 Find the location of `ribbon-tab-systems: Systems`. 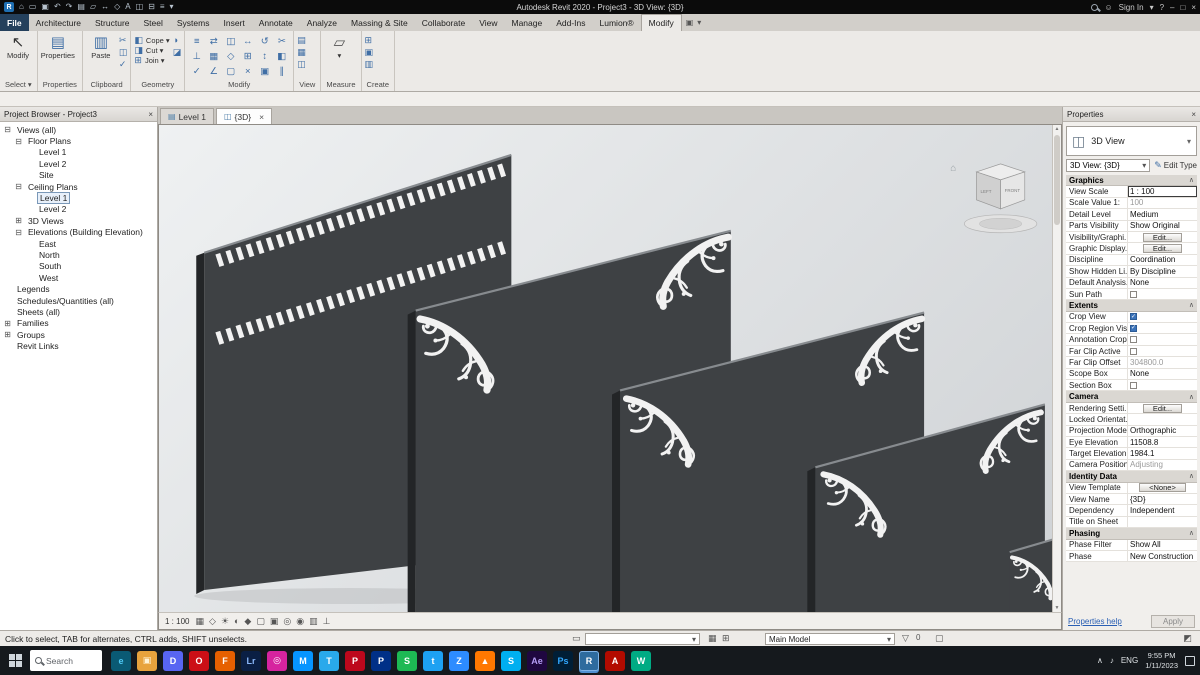

ribbon-tab-systems: Systems is located at coordinates (193, 22).